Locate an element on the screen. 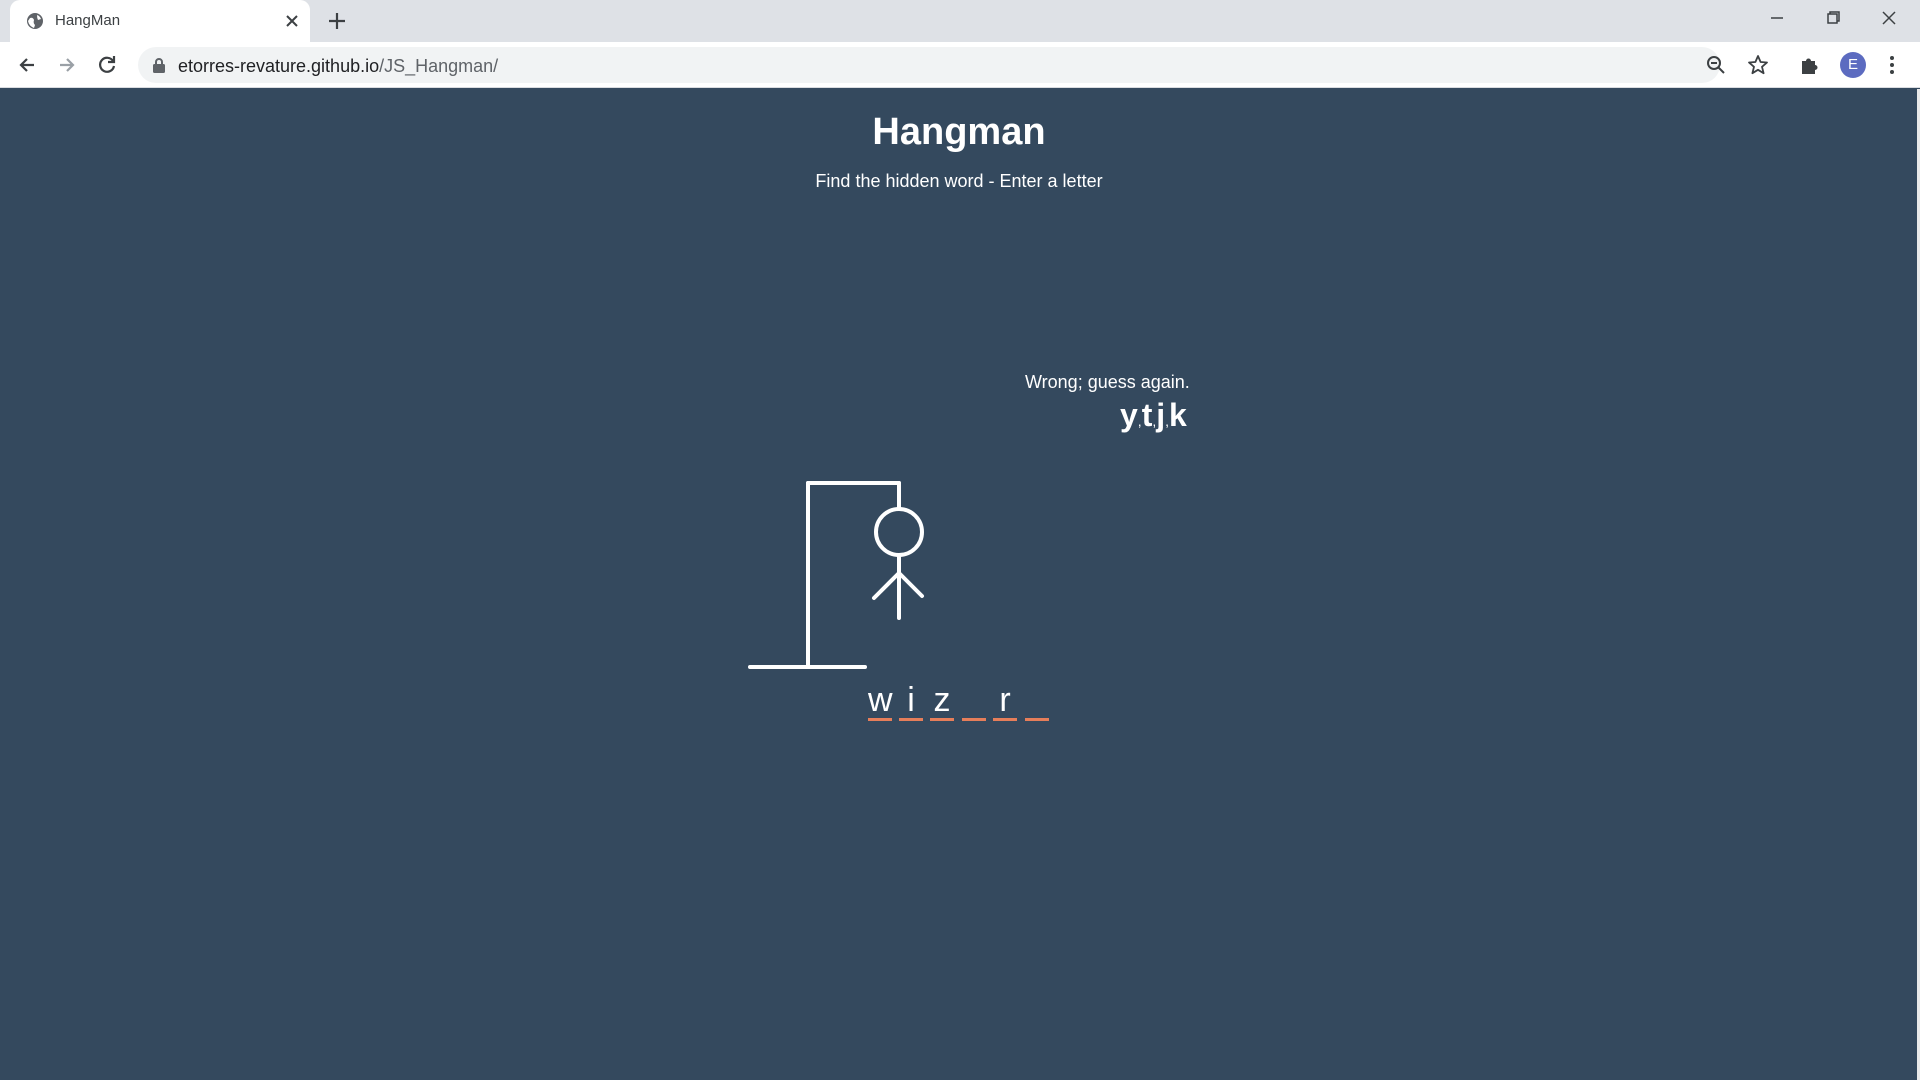 Image resolution: width=1920 pixels, height=1080 pixels. new-tab-icon is located at coordinates (337, 21).